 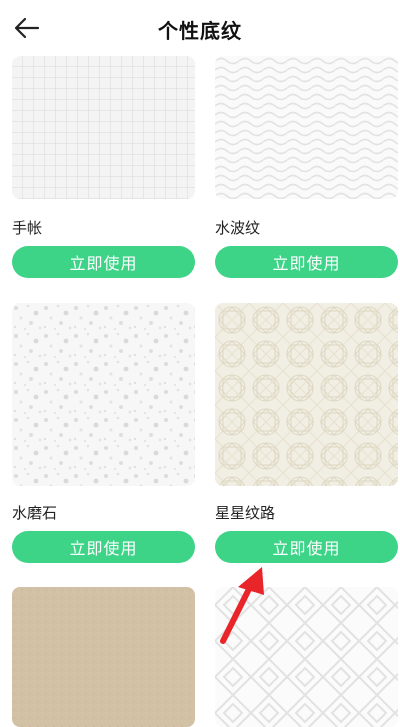 What do you see at coordinates (103, 394) in the screenshot?
I see `theme-preview-terrazzo` at bounding box center [103, 394].